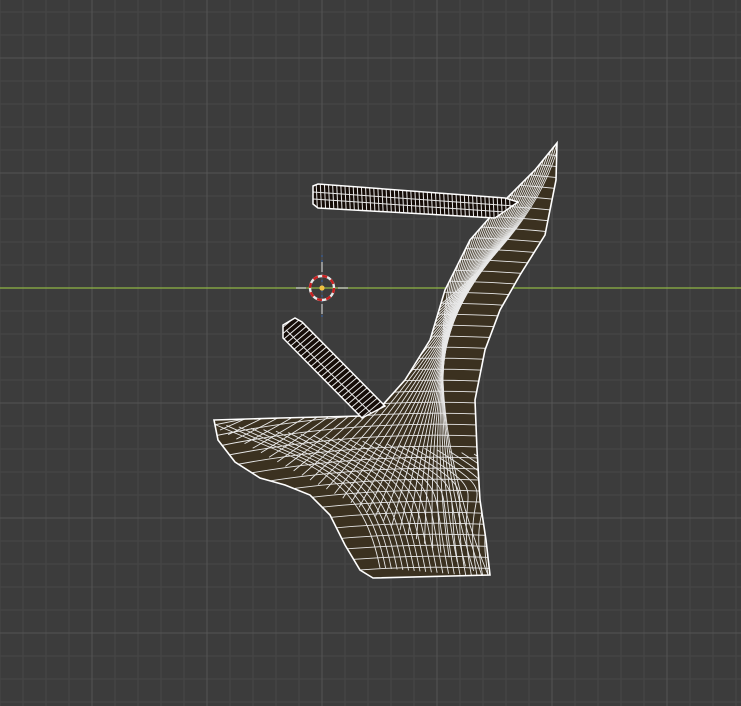 This screenshot has height=706, width=741. What do you see at coordinates (322, 288) in the screenshot?
I see `3d-cursor-icon` at bounding box center [322, 288].